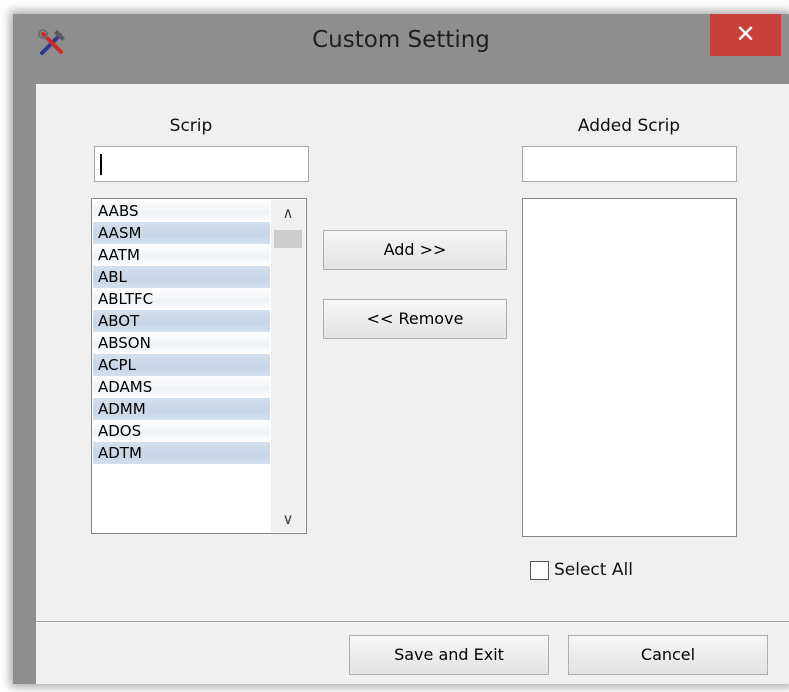 Image resolution: width=789 pixels, height=692 pixels. Describe the element at coordinates (415, 250) in the screenshot. I see `add-button: Add >>` at that location.